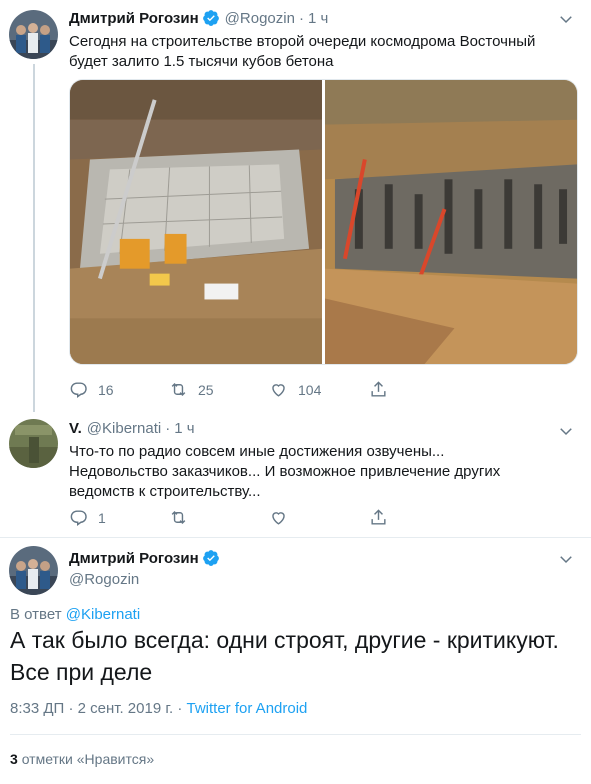 This screenshot has height=784, width=591. What do you see at coordinates (247, 708) in the screenshot?
I see `source-link: Twitter for Android` at bounding box center [247, 708].